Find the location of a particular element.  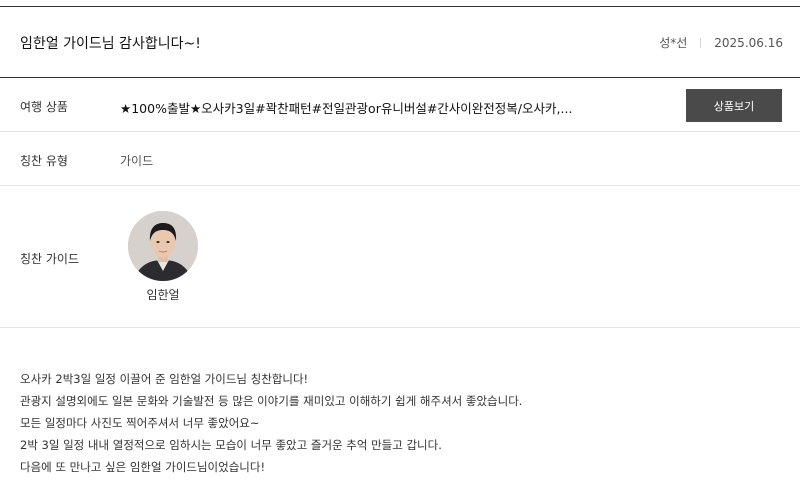

praise-type-label: 칭찬 유형 is located at coordinates (44, 161).